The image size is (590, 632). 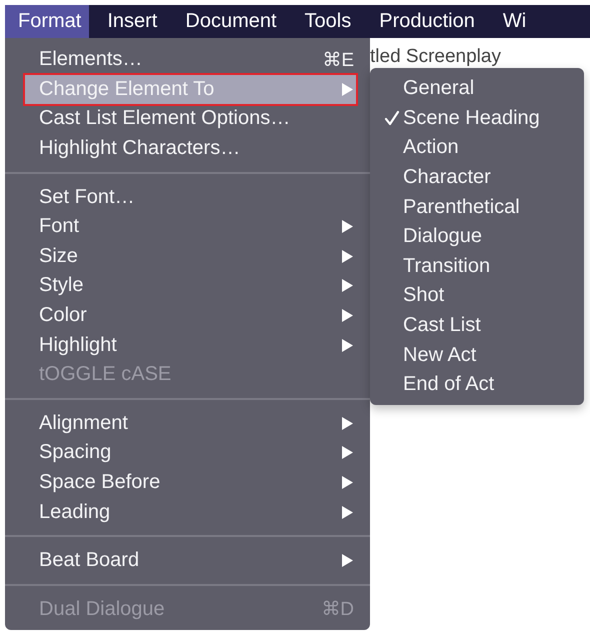 What do you see at coordinates (477, 296) in the screenshot?
I see `submenu-item: Shot` at bounding box center [477, 296].